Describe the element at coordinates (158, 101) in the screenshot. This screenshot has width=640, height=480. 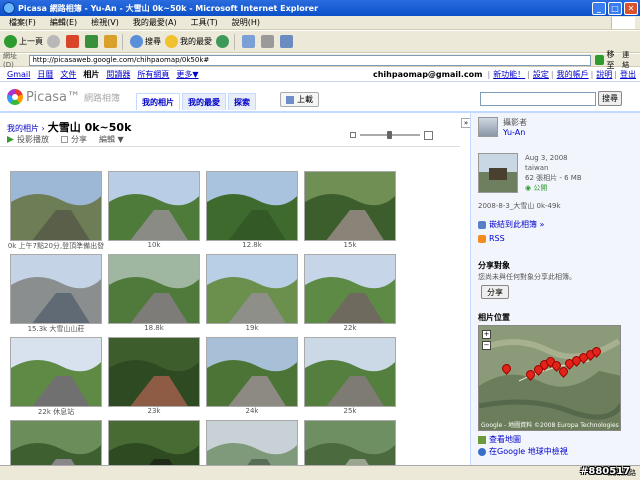
I see `tab-my-photos: 我的相片` at that location.